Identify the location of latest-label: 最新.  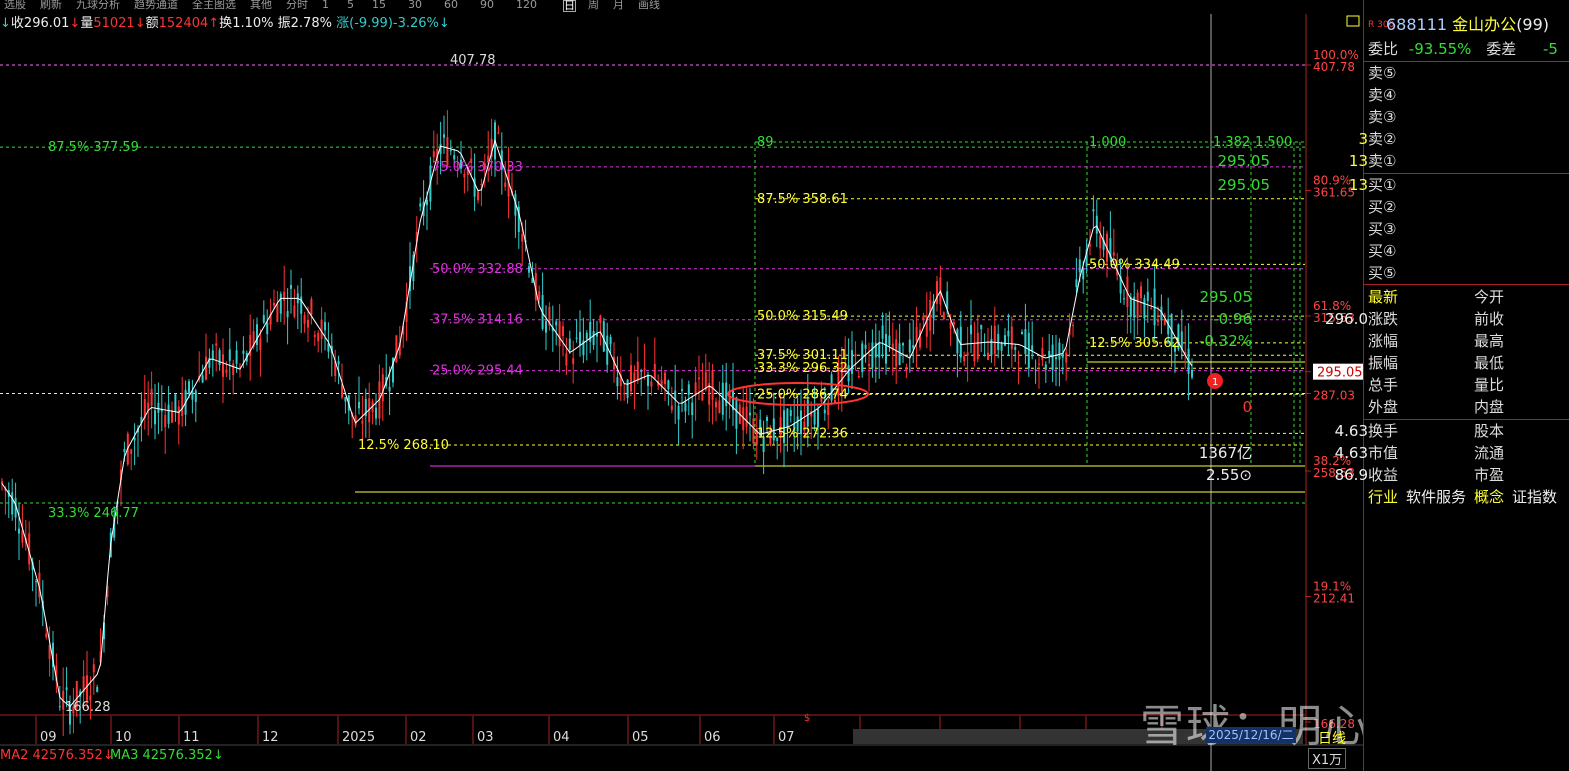
(1383, 297).